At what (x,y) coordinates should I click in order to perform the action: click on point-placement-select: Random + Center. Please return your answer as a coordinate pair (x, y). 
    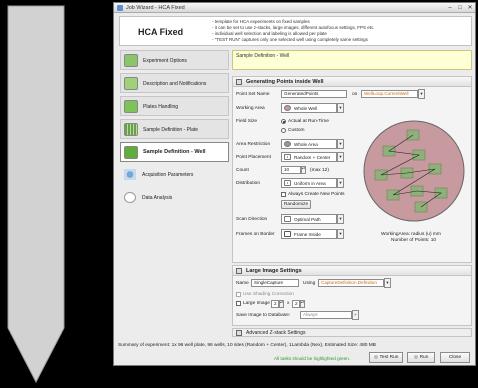
    Looking at the image, I should click on (309, 157).